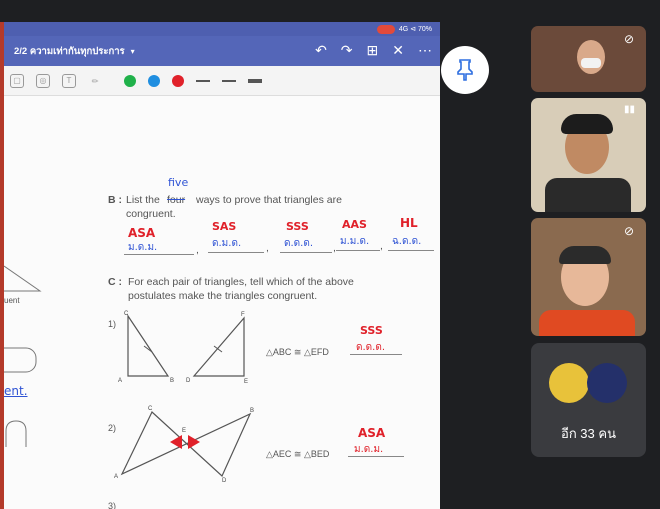 The image size is (660, 509). Describe the element at coordinates (243, 315) in the screenshot. I see `vertex-label: F` at that location.